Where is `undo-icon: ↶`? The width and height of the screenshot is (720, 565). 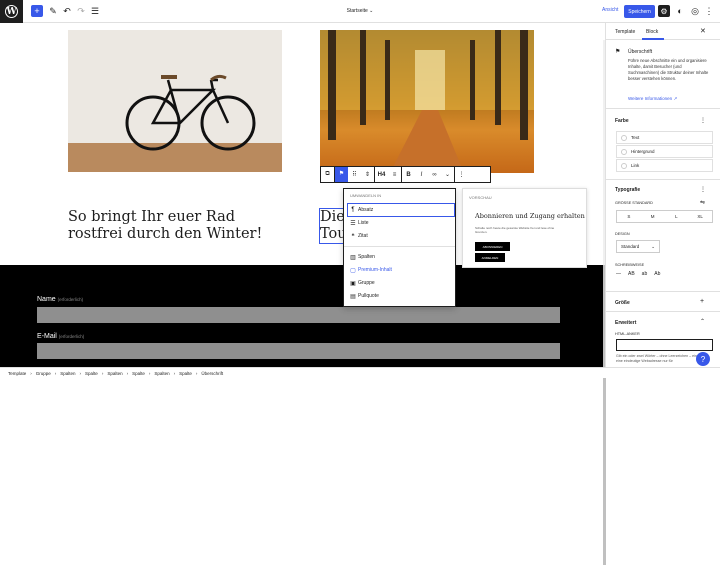 undo-icon: ↶ is located at coordinates (67, 11).